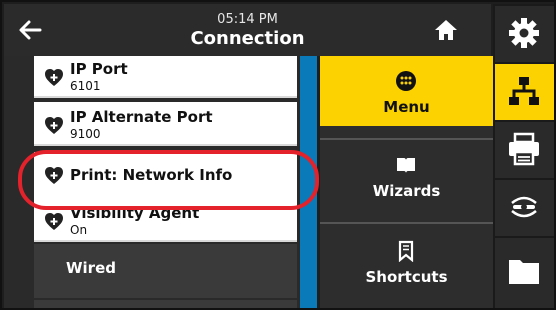 This screenshot has width=556, height=310. I want to click on wizards-button: Wizards, so click(406, 175).